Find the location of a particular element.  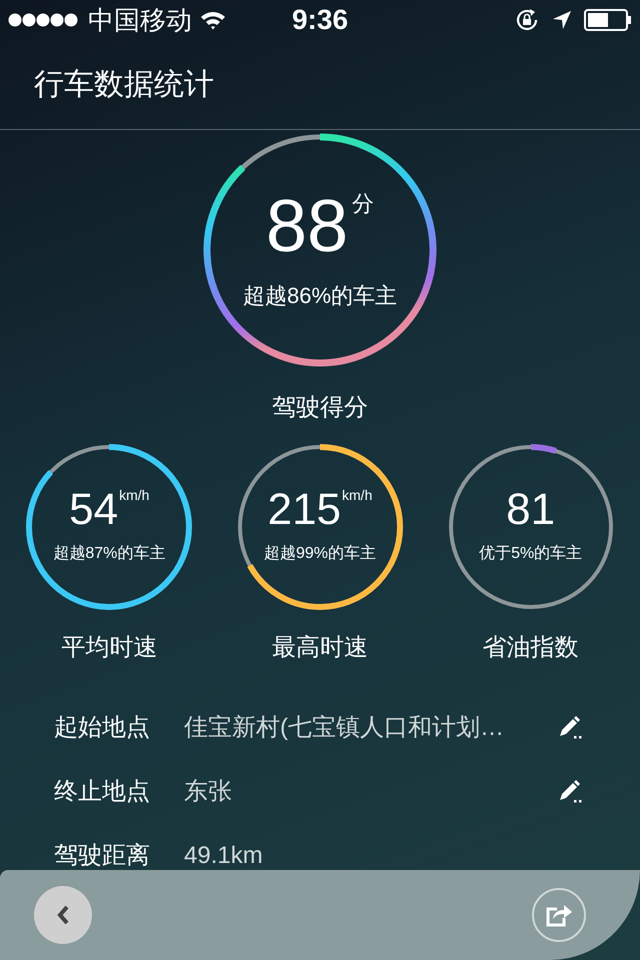

signal-icon is located at coordinates (44, 20).